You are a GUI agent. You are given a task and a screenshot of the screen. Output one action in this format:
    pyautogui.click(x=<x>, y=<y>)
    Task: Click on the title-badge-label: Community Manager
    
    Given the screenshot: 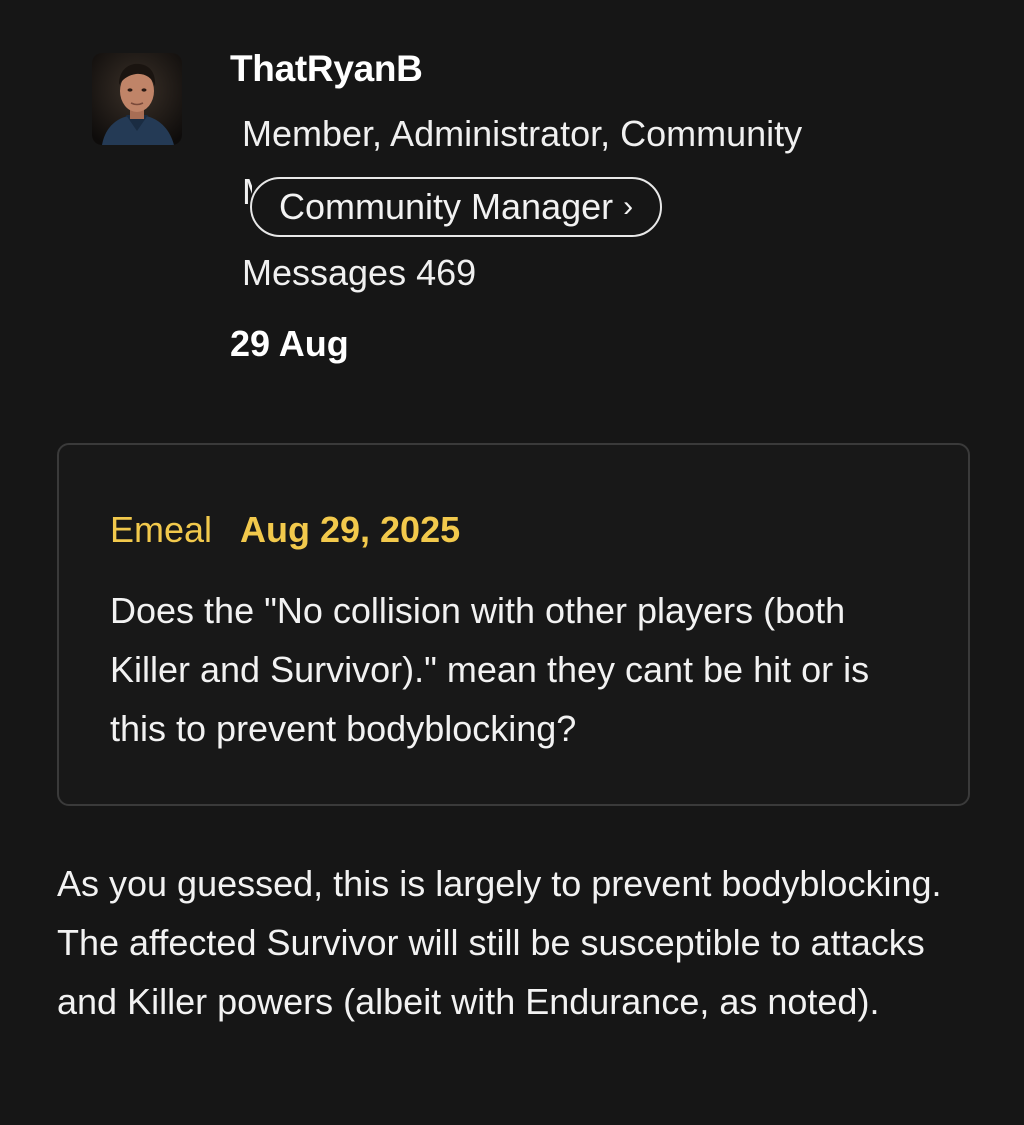 What is the action you would take?
    pyautogui.click(x=446, y=206)
    